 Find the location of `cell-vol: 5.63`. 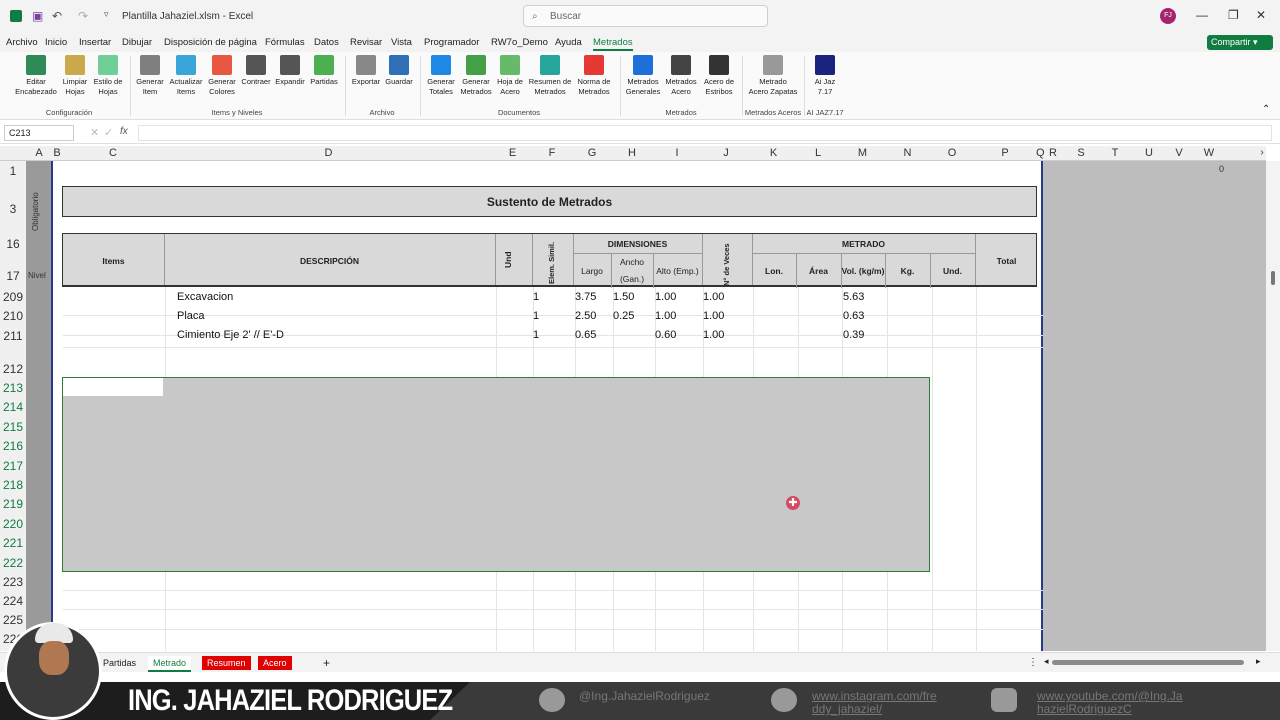

cell-vol: 5.63 is located at coordinates (853, 297).